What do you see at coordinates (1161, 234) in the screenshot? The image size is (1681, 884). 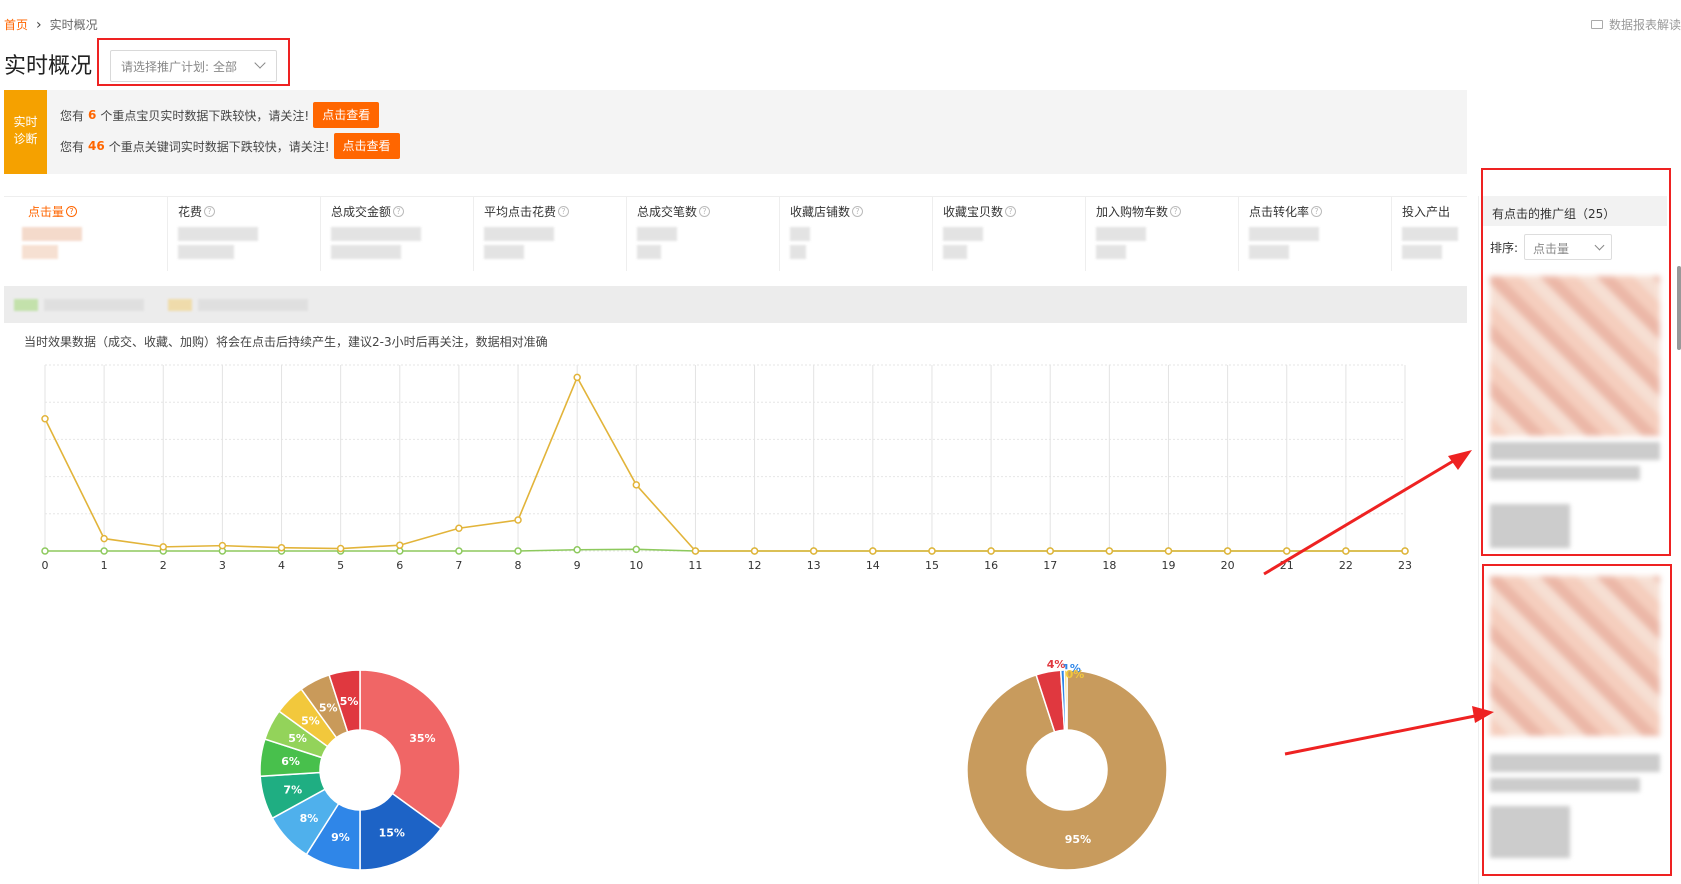 I see `metric-tab-add-to-cart: 加入购物车数?` at bounding box center [1161, 234].